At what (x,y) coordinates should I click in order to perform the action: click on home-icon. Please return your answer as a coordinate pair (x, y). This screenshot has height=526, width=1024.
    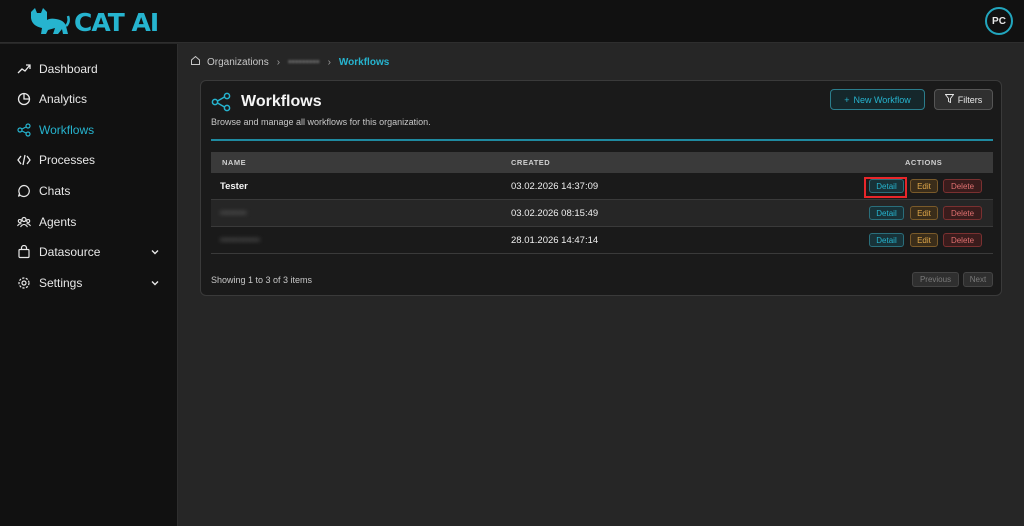
    Looking at the image, I should click on (195, 62).